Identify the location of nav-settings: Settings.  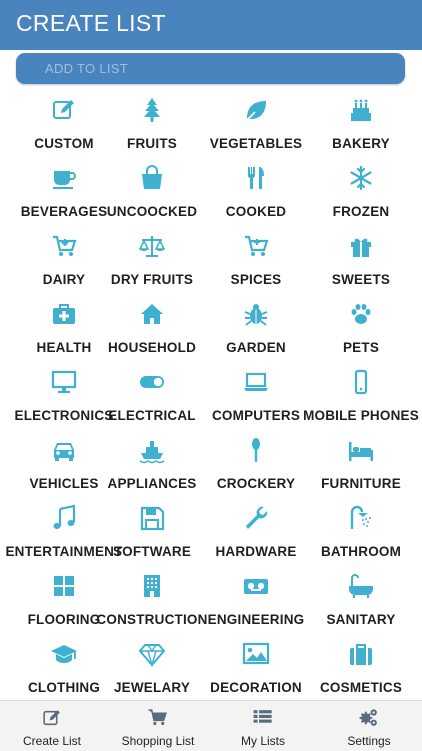
(369, 726).